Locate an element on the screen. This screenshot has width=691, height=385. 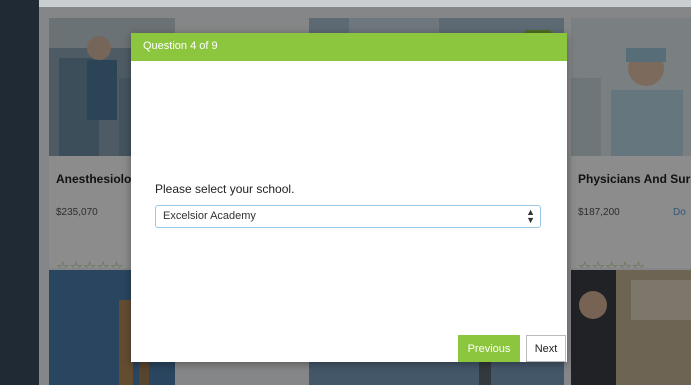
modal-header: Question 4 of 9 is located at coordinates (349, 47).